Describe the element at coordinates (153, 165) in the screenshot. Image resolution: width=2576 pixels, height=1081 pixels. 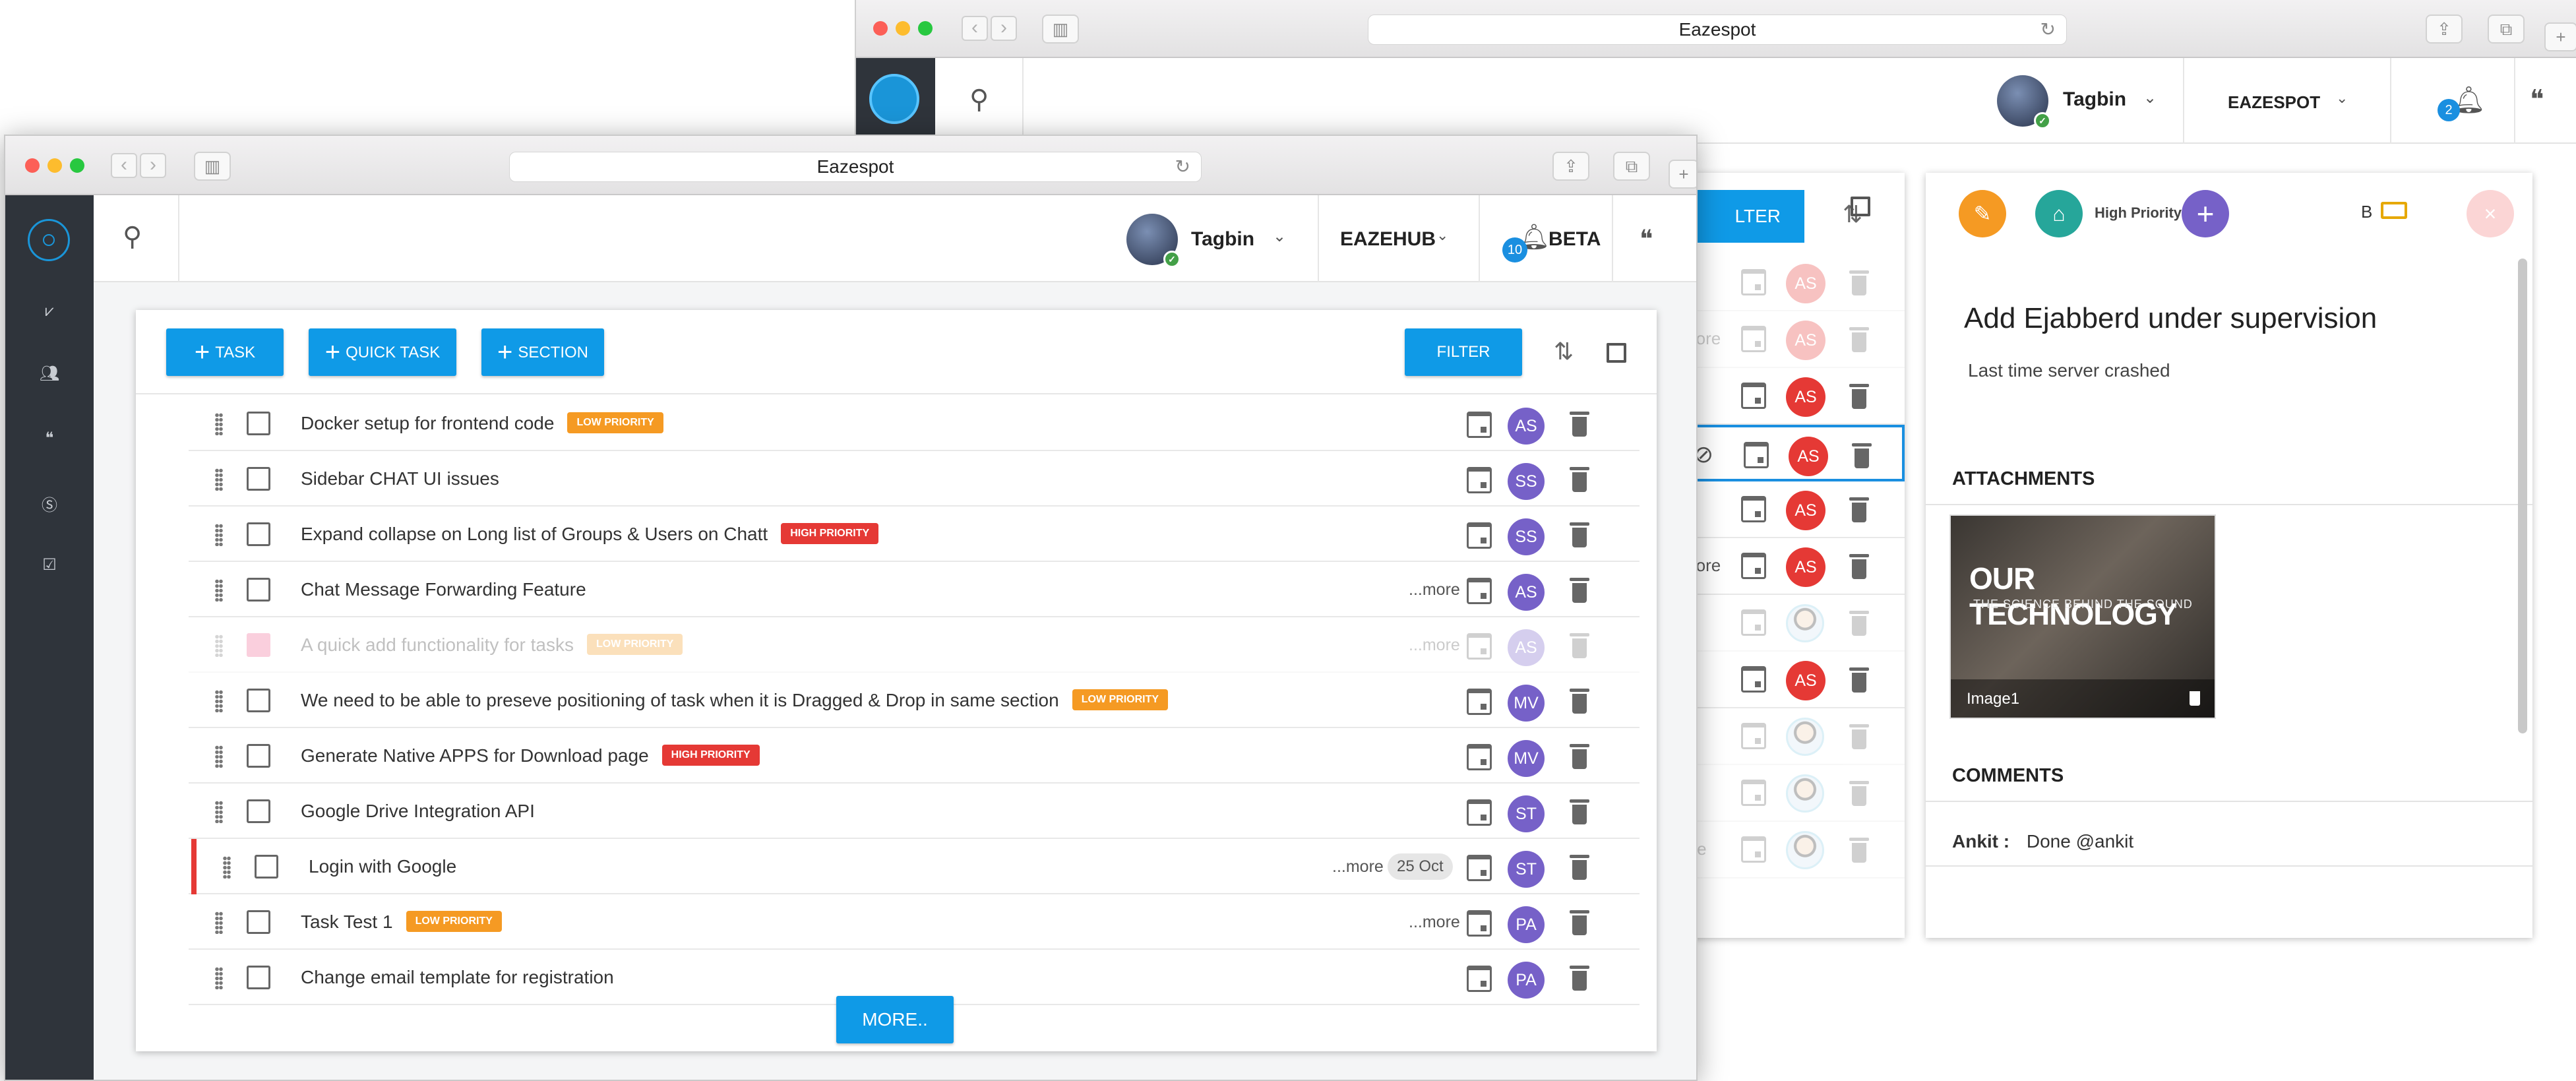
I see `forward-nav-icon: ›` at that location.